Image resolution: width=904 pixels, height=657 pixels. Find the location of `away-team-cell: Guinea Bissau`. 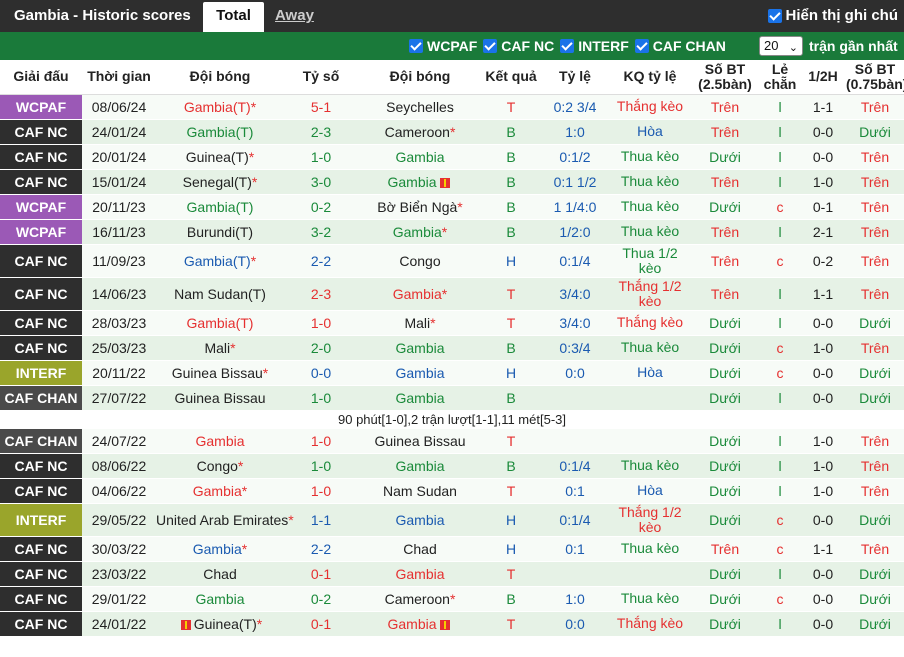

away-team-cell: Guinea Bissau is located at coordinates (420, 441).